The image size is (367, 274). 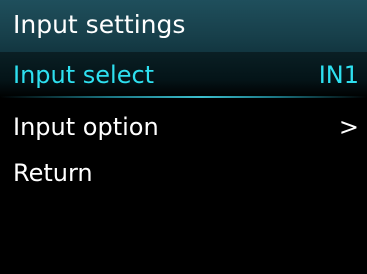 I want to click on menu-item-label: Return, so click(x=53, y=173).